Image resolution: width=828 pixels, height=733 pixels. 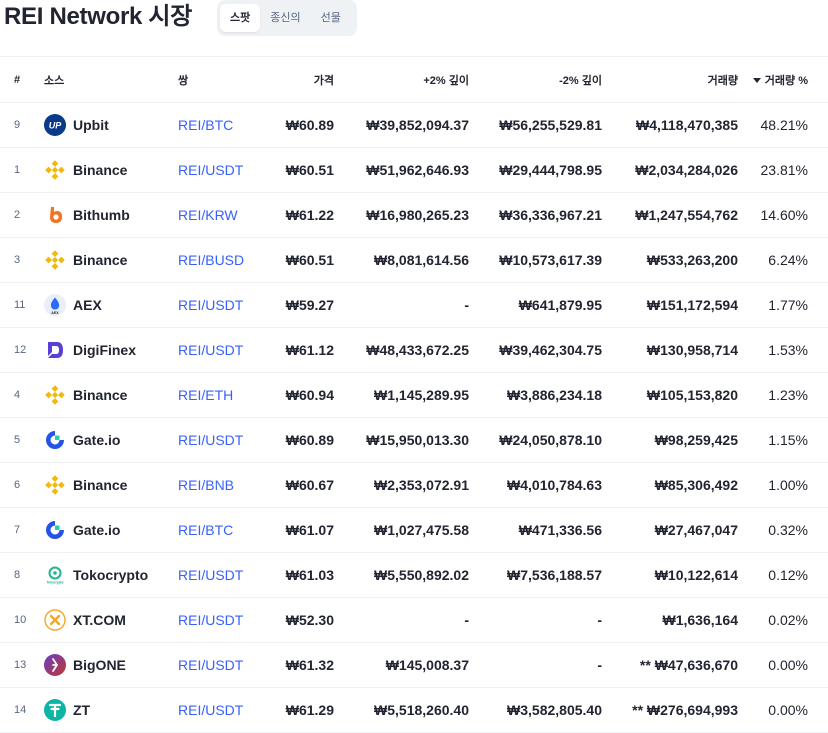 What do you see at coordinates (206, 485) in the screenshot?
I see `pair-link: REI/BNB` at bounding box center [206, 485].